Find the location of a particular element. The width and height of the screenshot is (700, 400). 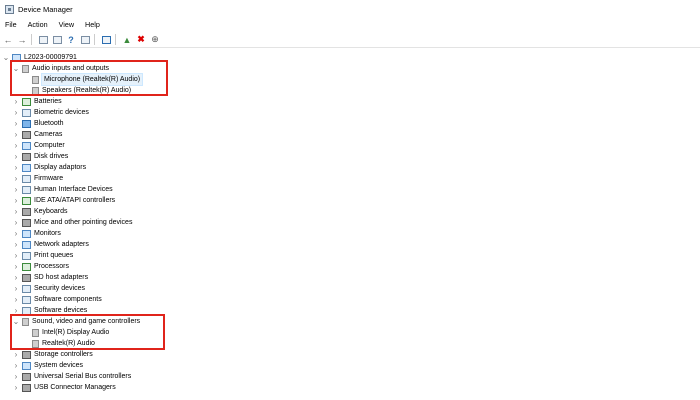

category-ide: › IDE ATA/ATAPI controllers is located at coordinates (64, 200).